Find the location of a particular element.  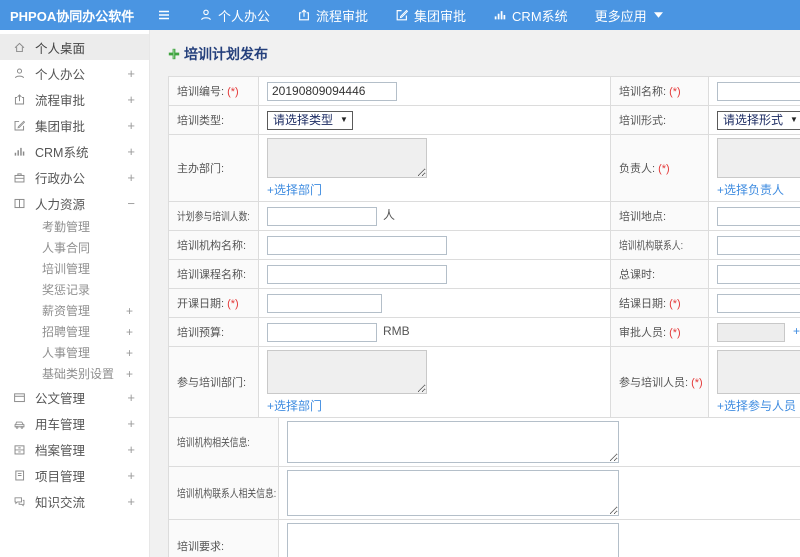

nav-item-process-approval: 流程审批 is located at coordinates (332, 15).